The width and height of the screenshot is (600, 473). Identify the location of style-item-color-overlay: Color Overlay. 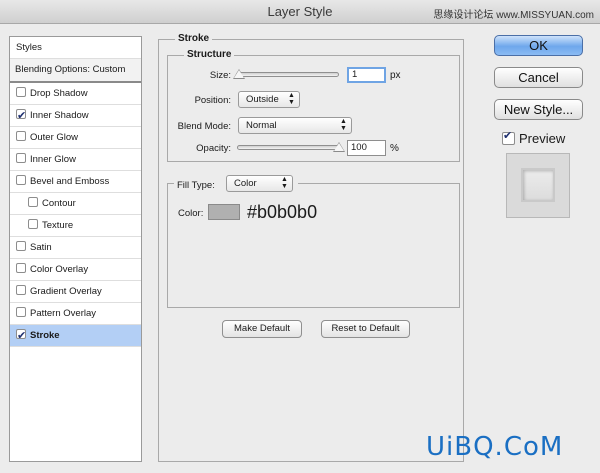
(75, 270).